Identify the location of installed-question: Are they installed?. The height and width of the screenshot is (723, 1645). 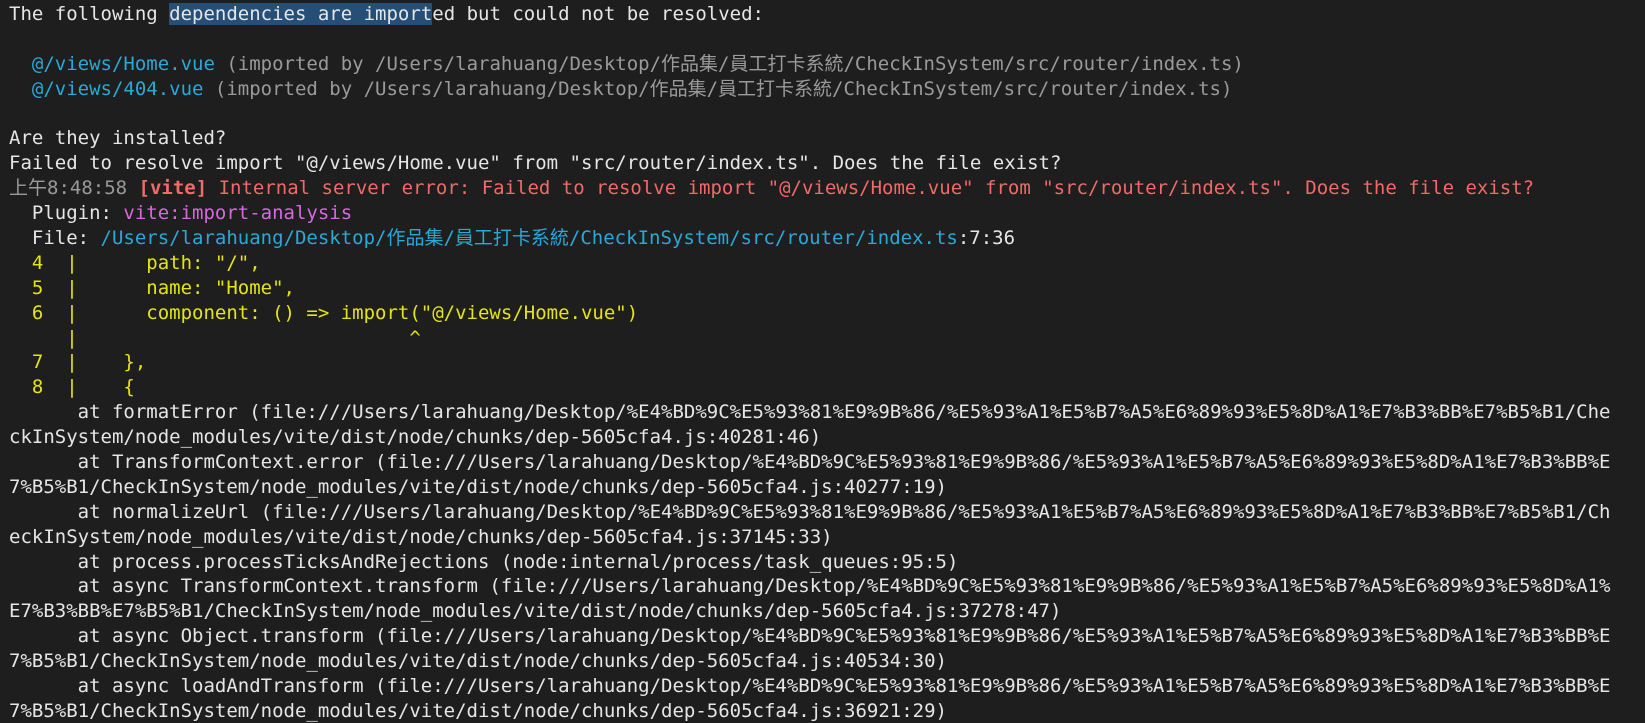
(118, 138).